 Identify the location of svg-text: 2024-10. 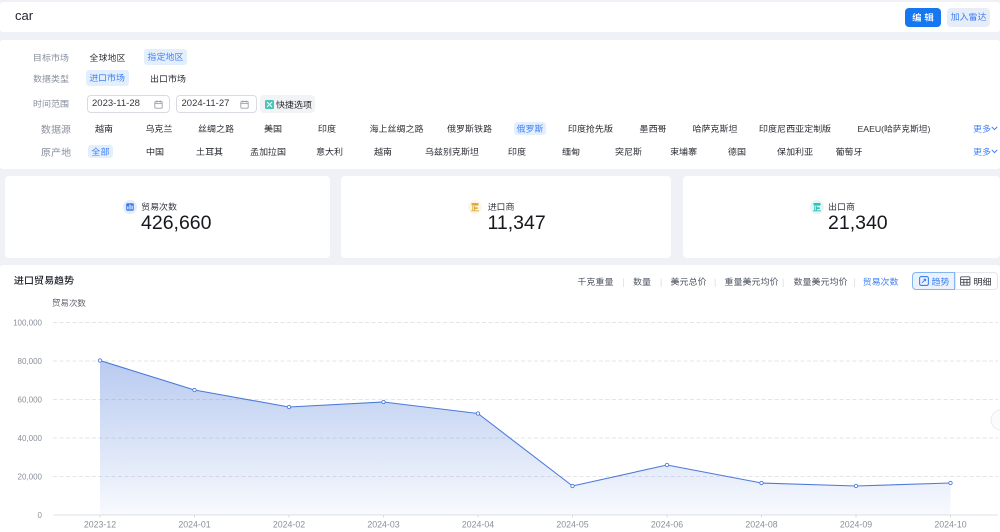
(950, 524).